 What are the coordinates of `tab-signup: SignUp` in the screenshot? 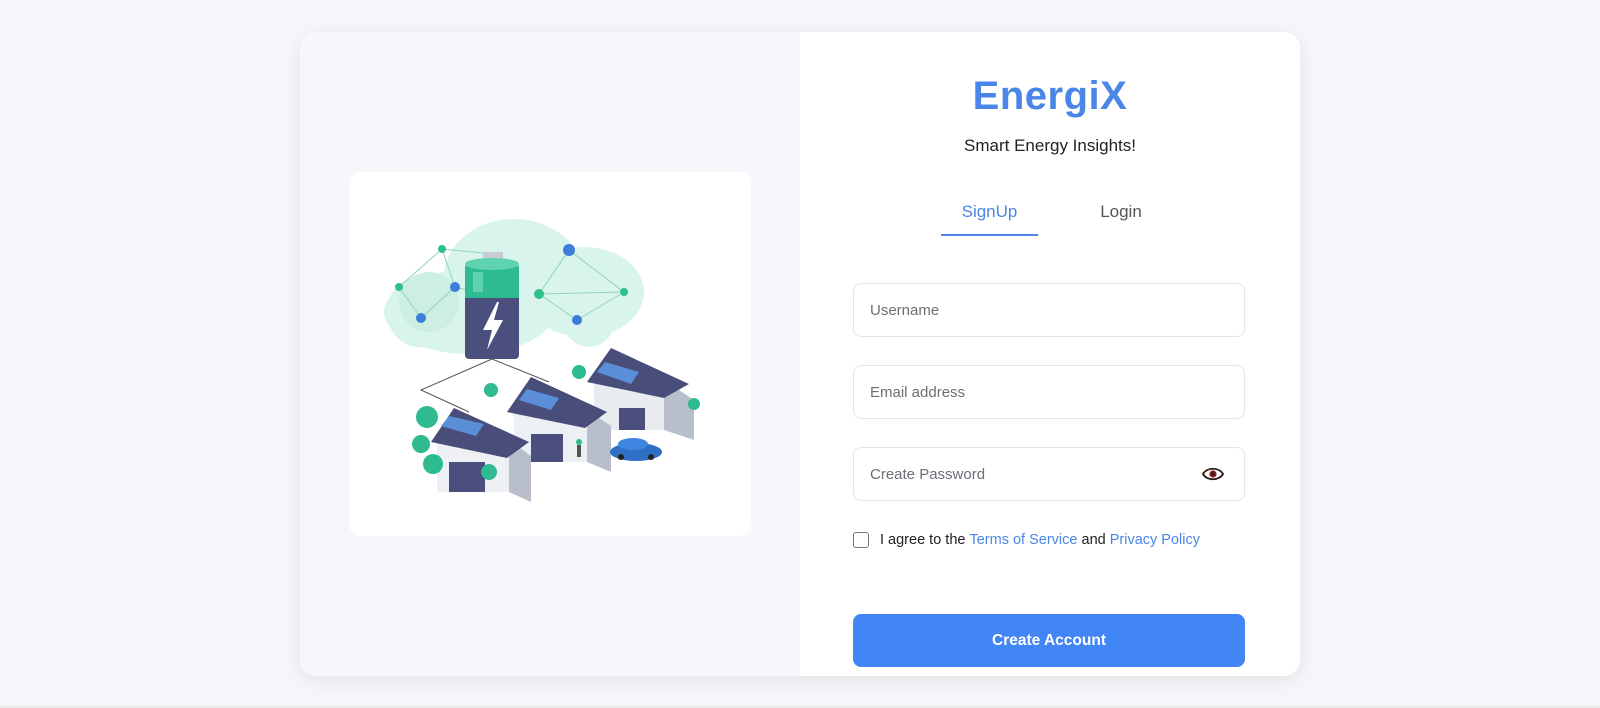 It's located at (989, 219).